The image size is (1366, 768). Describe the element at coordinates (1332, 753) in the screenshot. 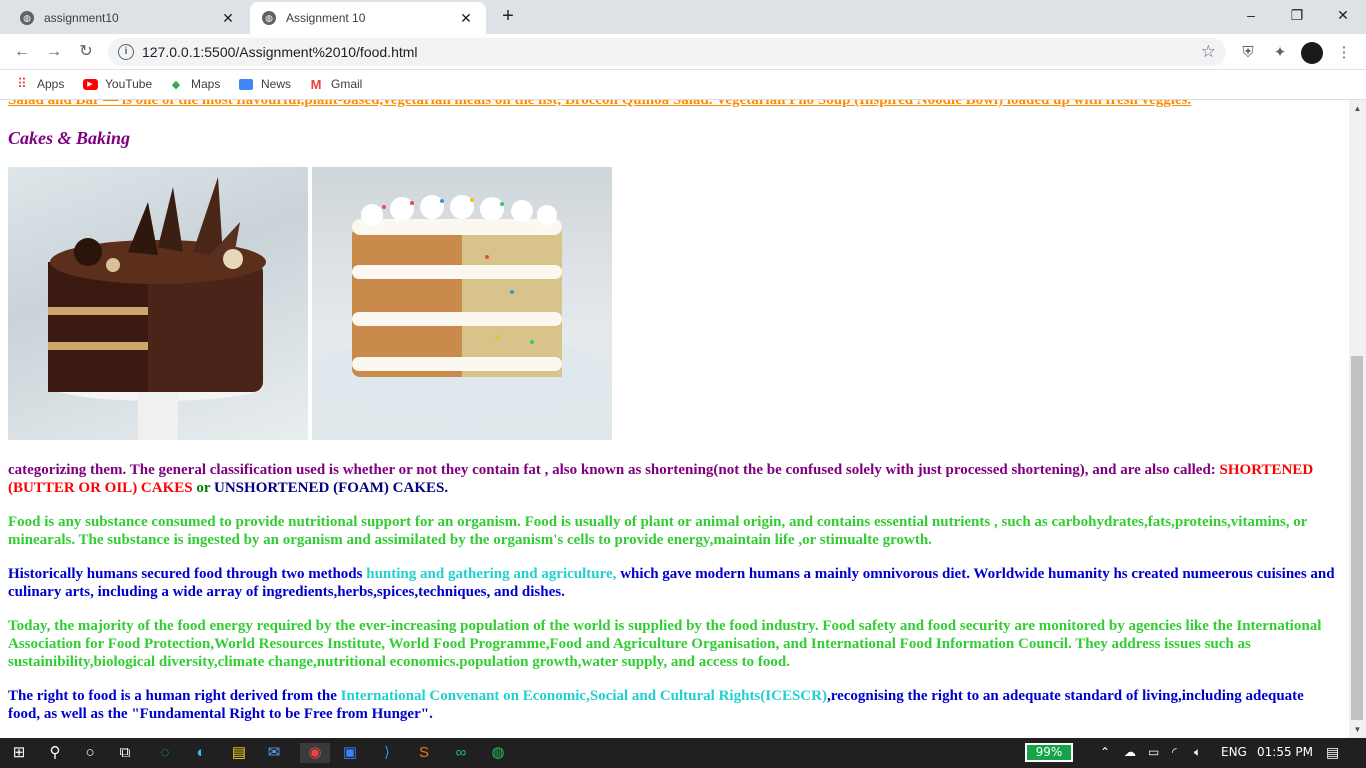

I see `notifications-icon: ▤` at that location.